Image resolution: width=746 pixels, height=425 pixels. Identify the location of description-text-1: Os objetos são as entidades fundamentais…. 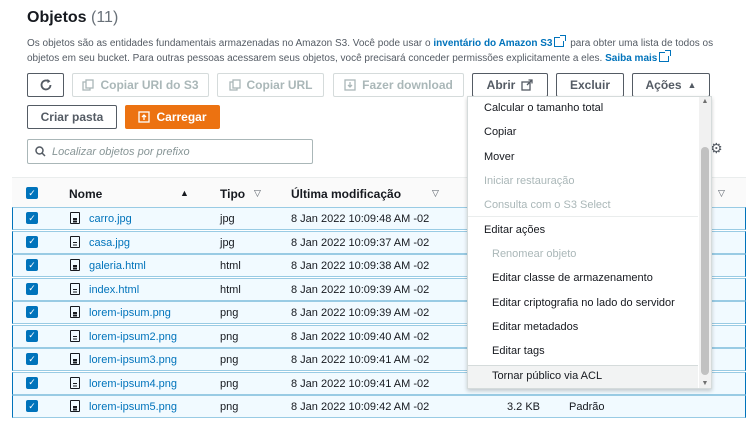
(229, 43).